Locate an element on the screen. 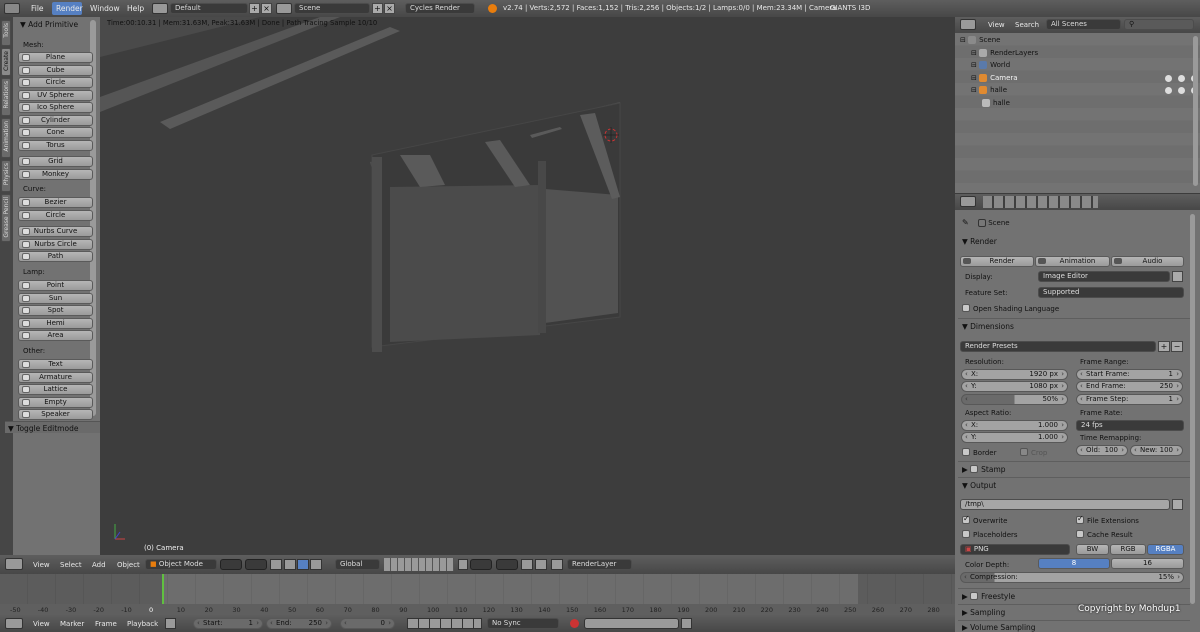  placeholders-checkbox: Placeholders is located at coordinates (990, 534).